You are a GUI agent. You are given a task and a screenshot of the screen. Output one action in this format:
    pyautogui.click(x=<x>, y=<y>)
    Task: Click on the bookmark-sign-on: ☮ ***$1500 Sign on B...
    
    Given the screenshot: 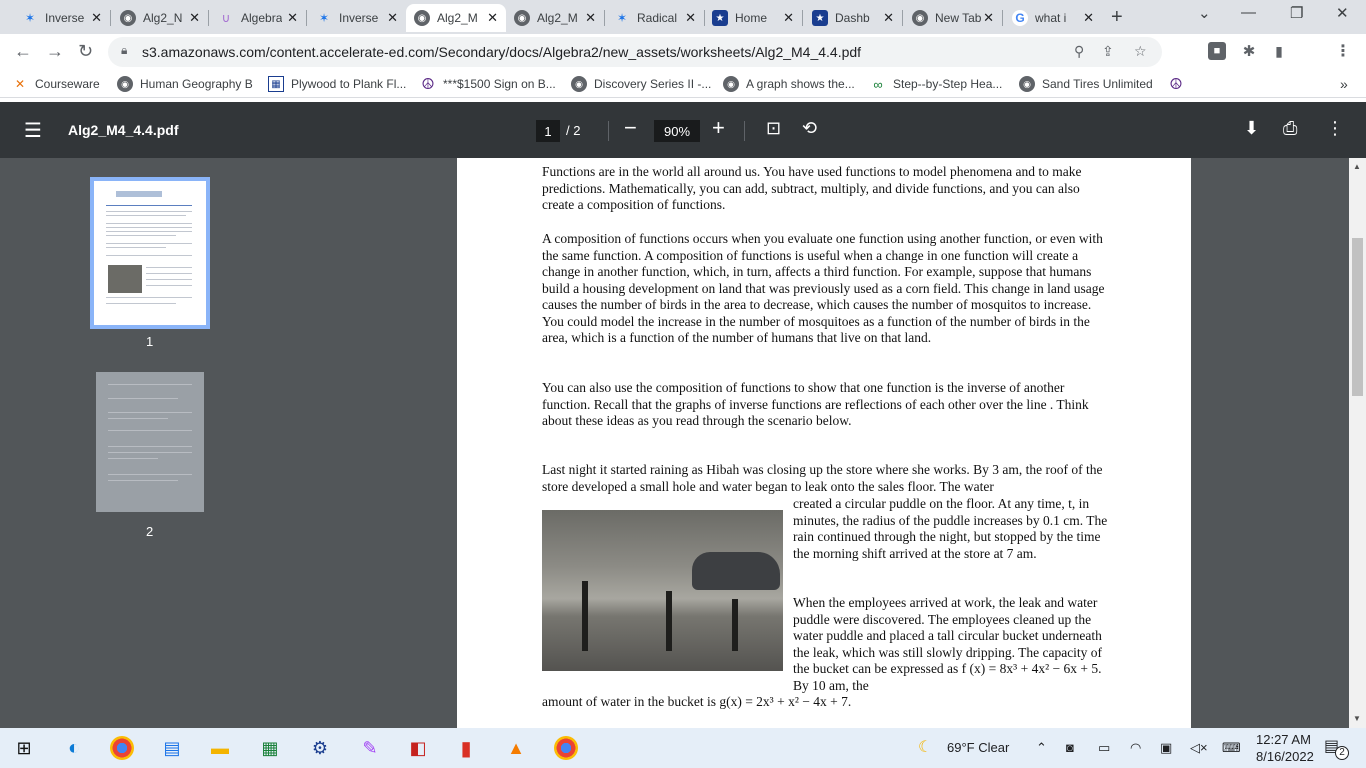 What is the action you would take?
    pyautogui.click(x=488, y=84)
    